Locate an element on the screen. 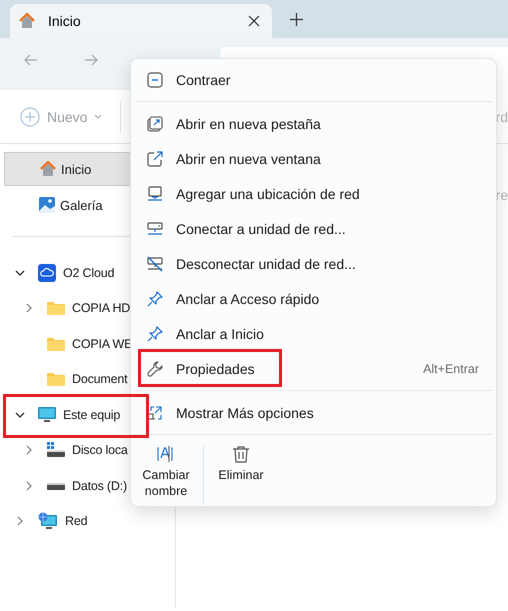  back-arrow-icon is located at coordinates (31, 60).